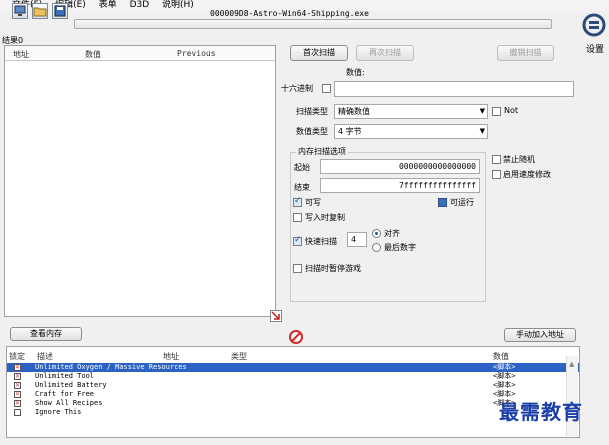 This screenshot has height=445, width=609. What do you see at coordinates (442, 202) in the screenshot?
I see `executable-checkbox` at bounding box center [442, 202].